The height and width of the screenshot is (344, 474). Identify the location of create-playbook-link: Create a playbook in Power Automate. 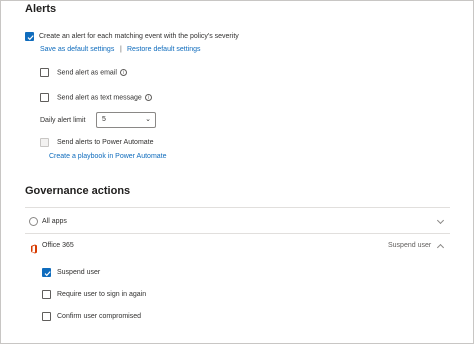
(108, 156).